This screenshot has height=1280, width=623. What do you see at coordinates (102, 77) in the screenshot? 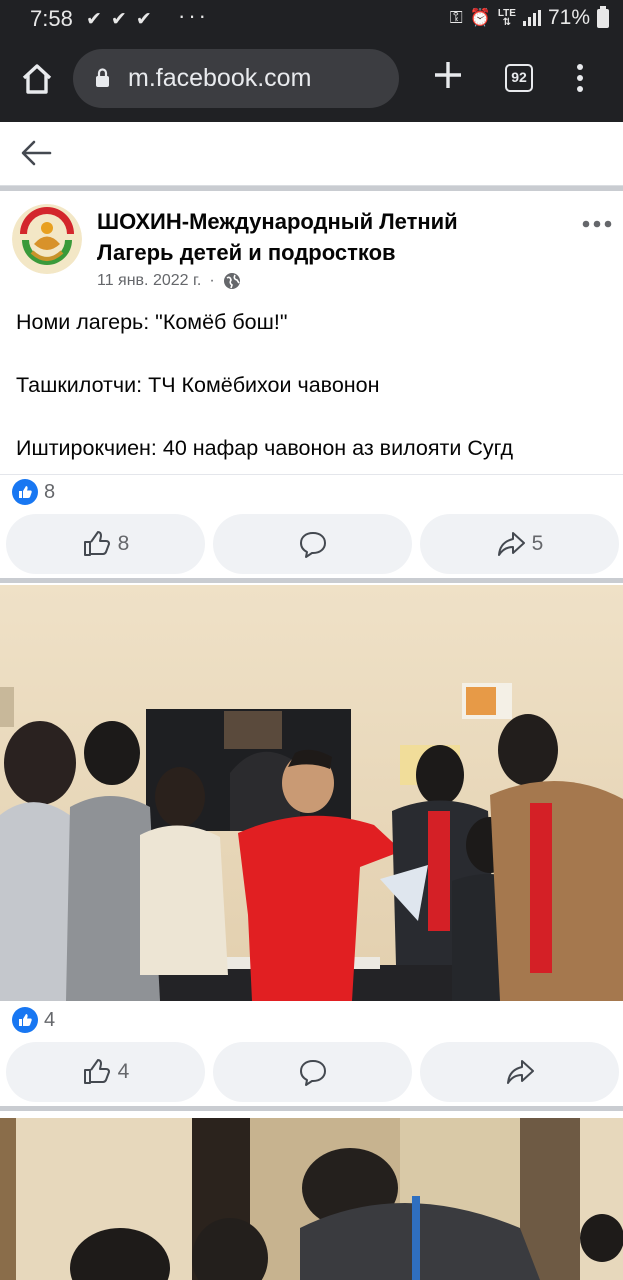
I see `lock-icon` at bounding box center [102, 77].